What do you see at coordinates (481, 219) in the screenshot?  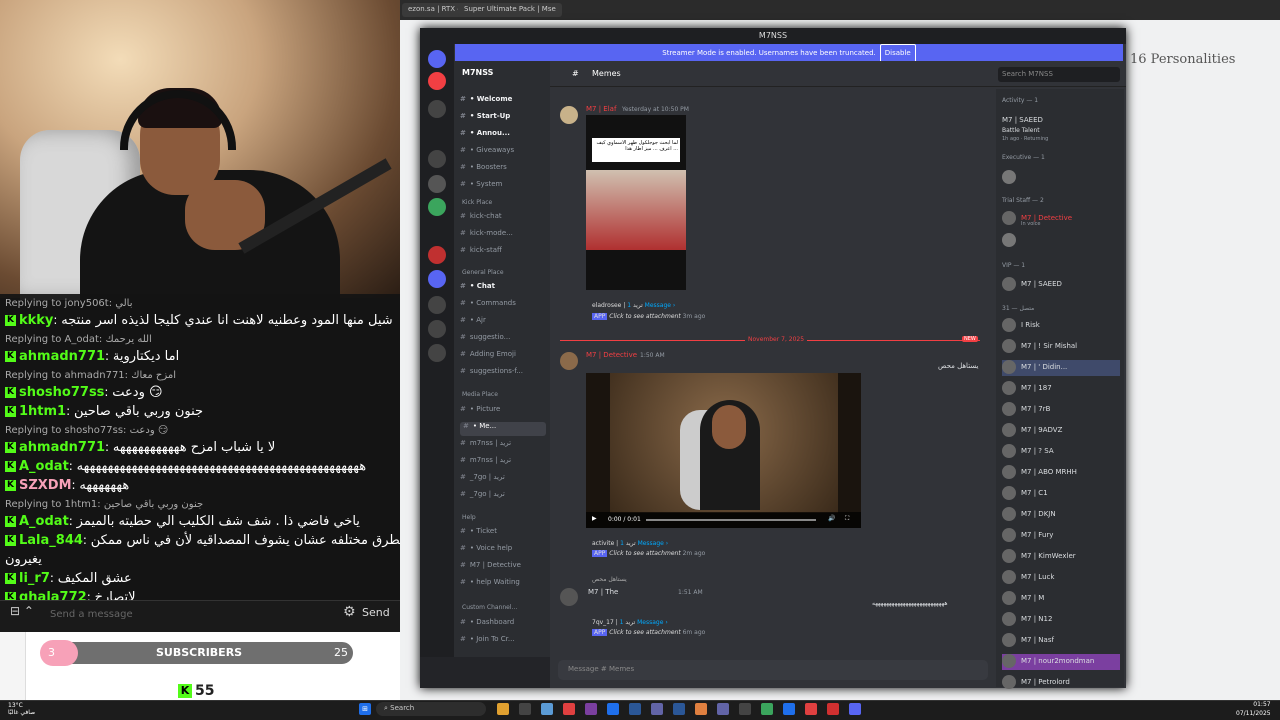 I see `channel-item: # kick-chat` at bounding box center [481, 219].